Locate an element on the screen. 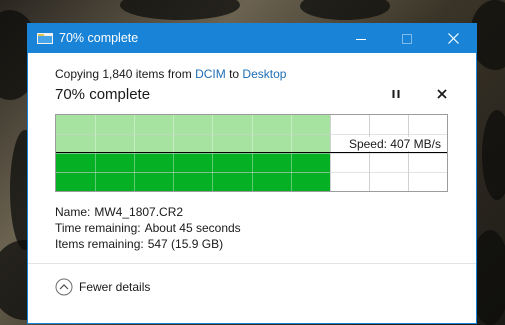 This screenshot has height=325, width=505. speed-label: Speed: 407 MB/s is located at coordinates (394, 144).